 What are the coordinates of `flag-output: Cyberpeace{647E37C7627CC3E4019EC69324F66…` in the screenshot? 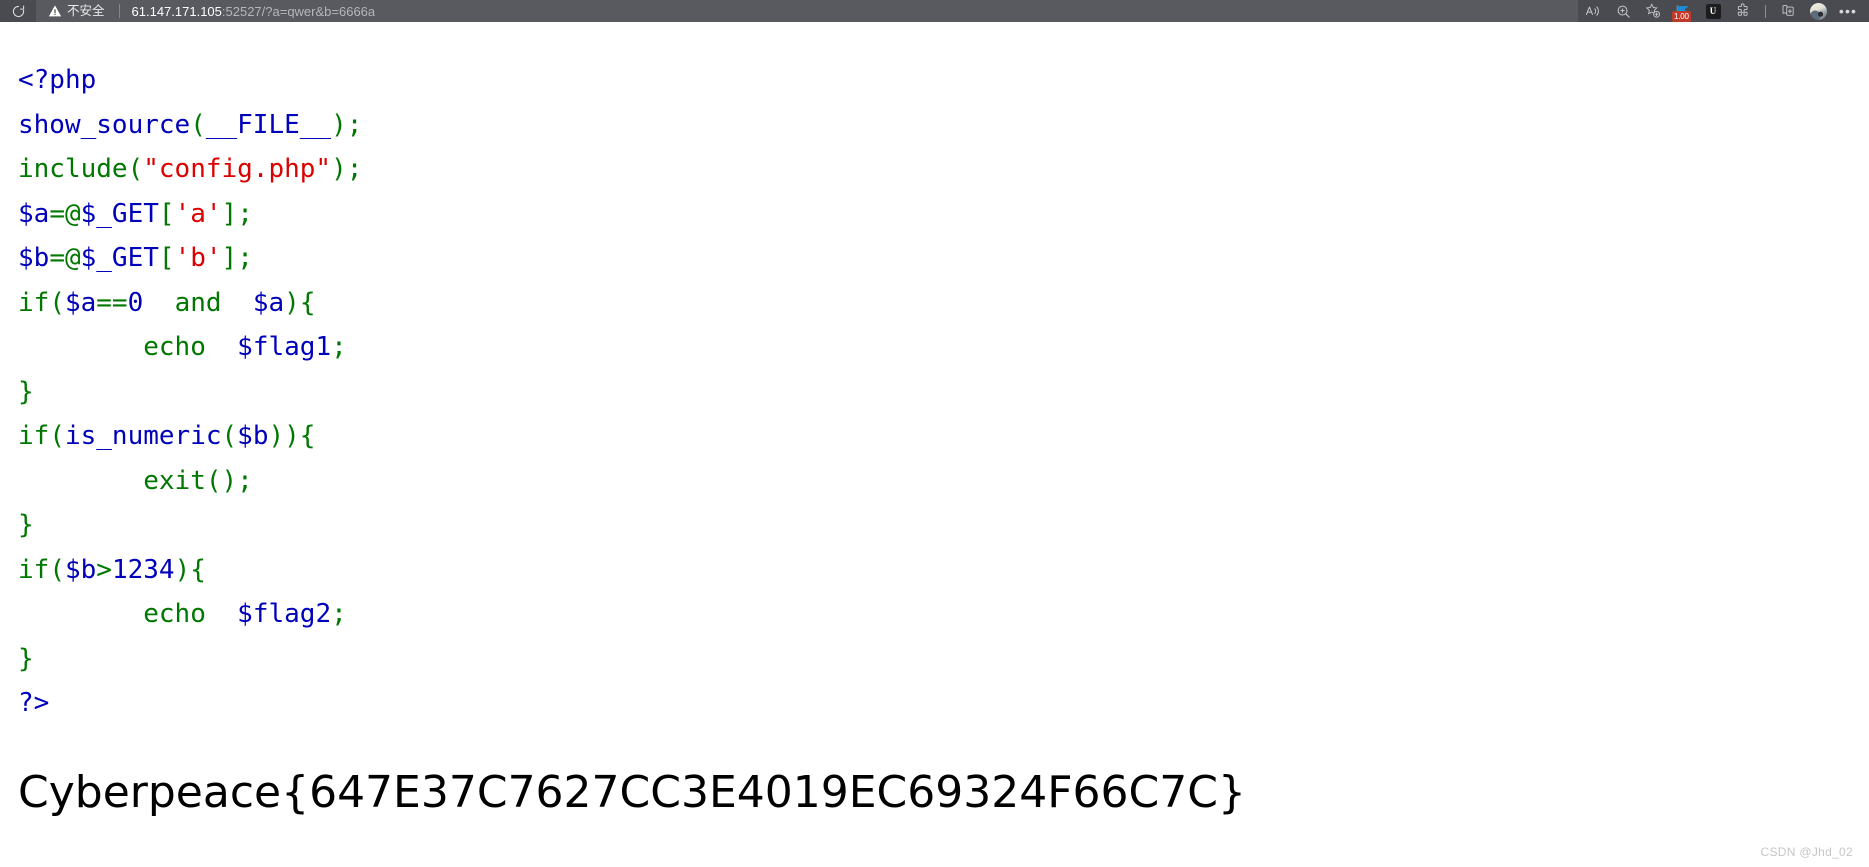 It's located at (632, 792).